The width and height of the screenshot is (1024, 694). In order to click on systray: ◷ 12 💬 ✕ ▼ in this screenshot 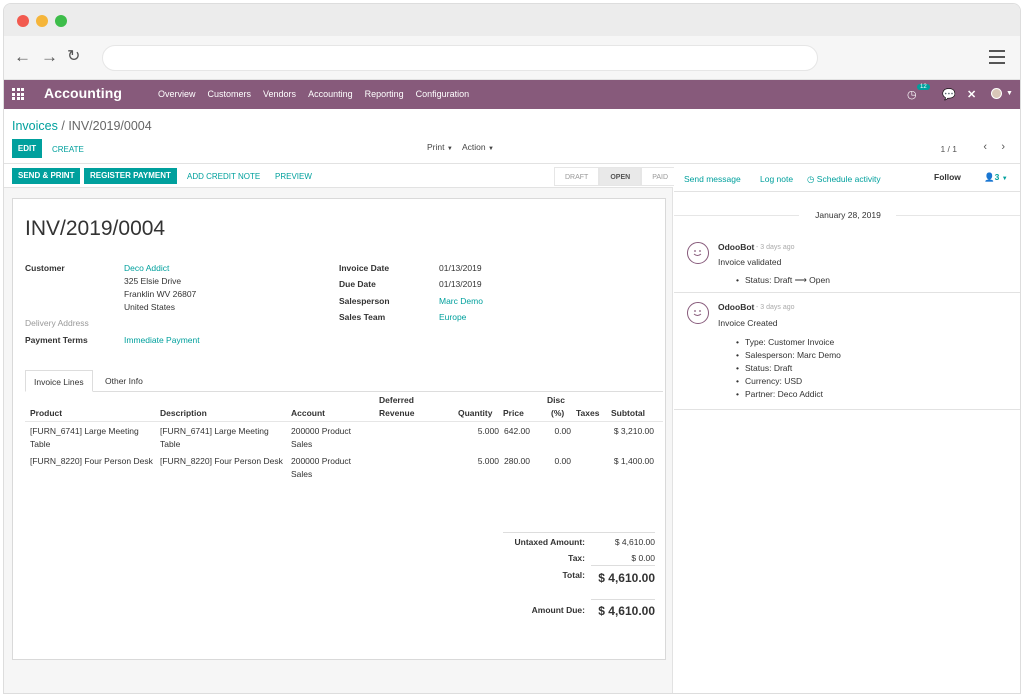, I will do `click(955, 94)`.